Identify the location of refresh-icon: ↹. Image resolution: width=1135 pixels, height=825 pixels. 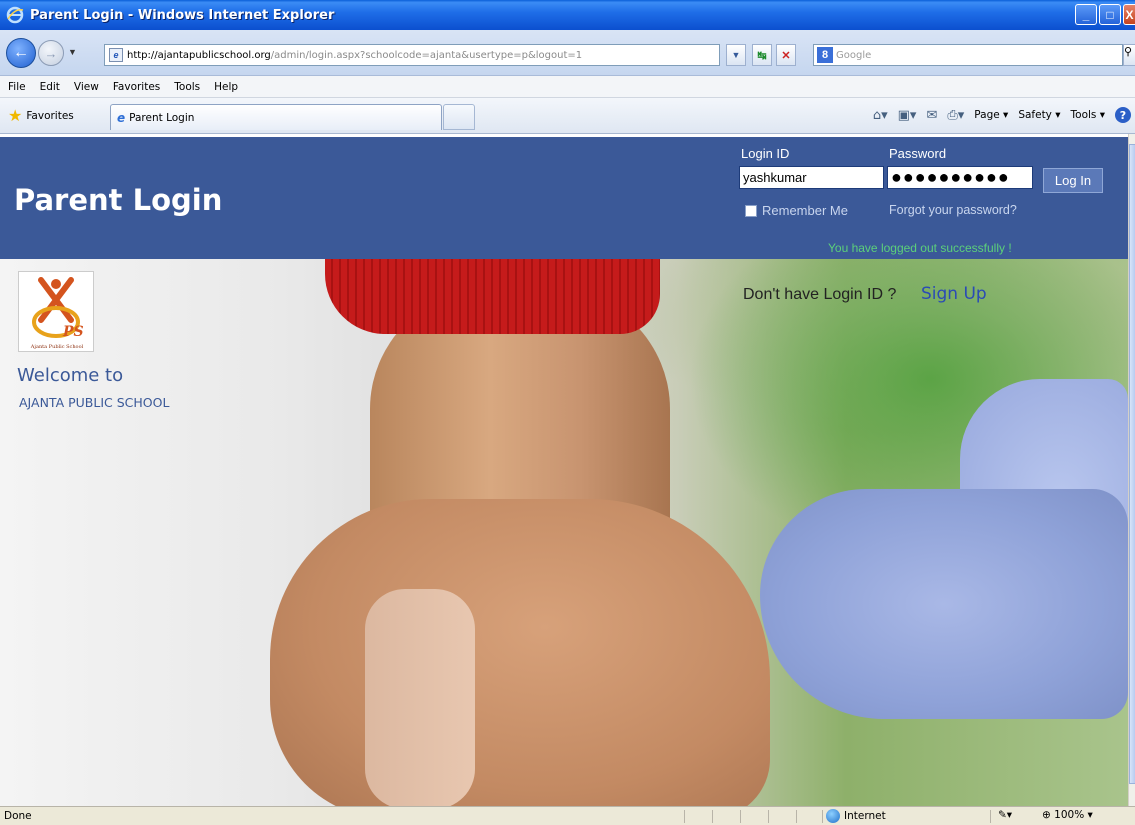
(762, 55).